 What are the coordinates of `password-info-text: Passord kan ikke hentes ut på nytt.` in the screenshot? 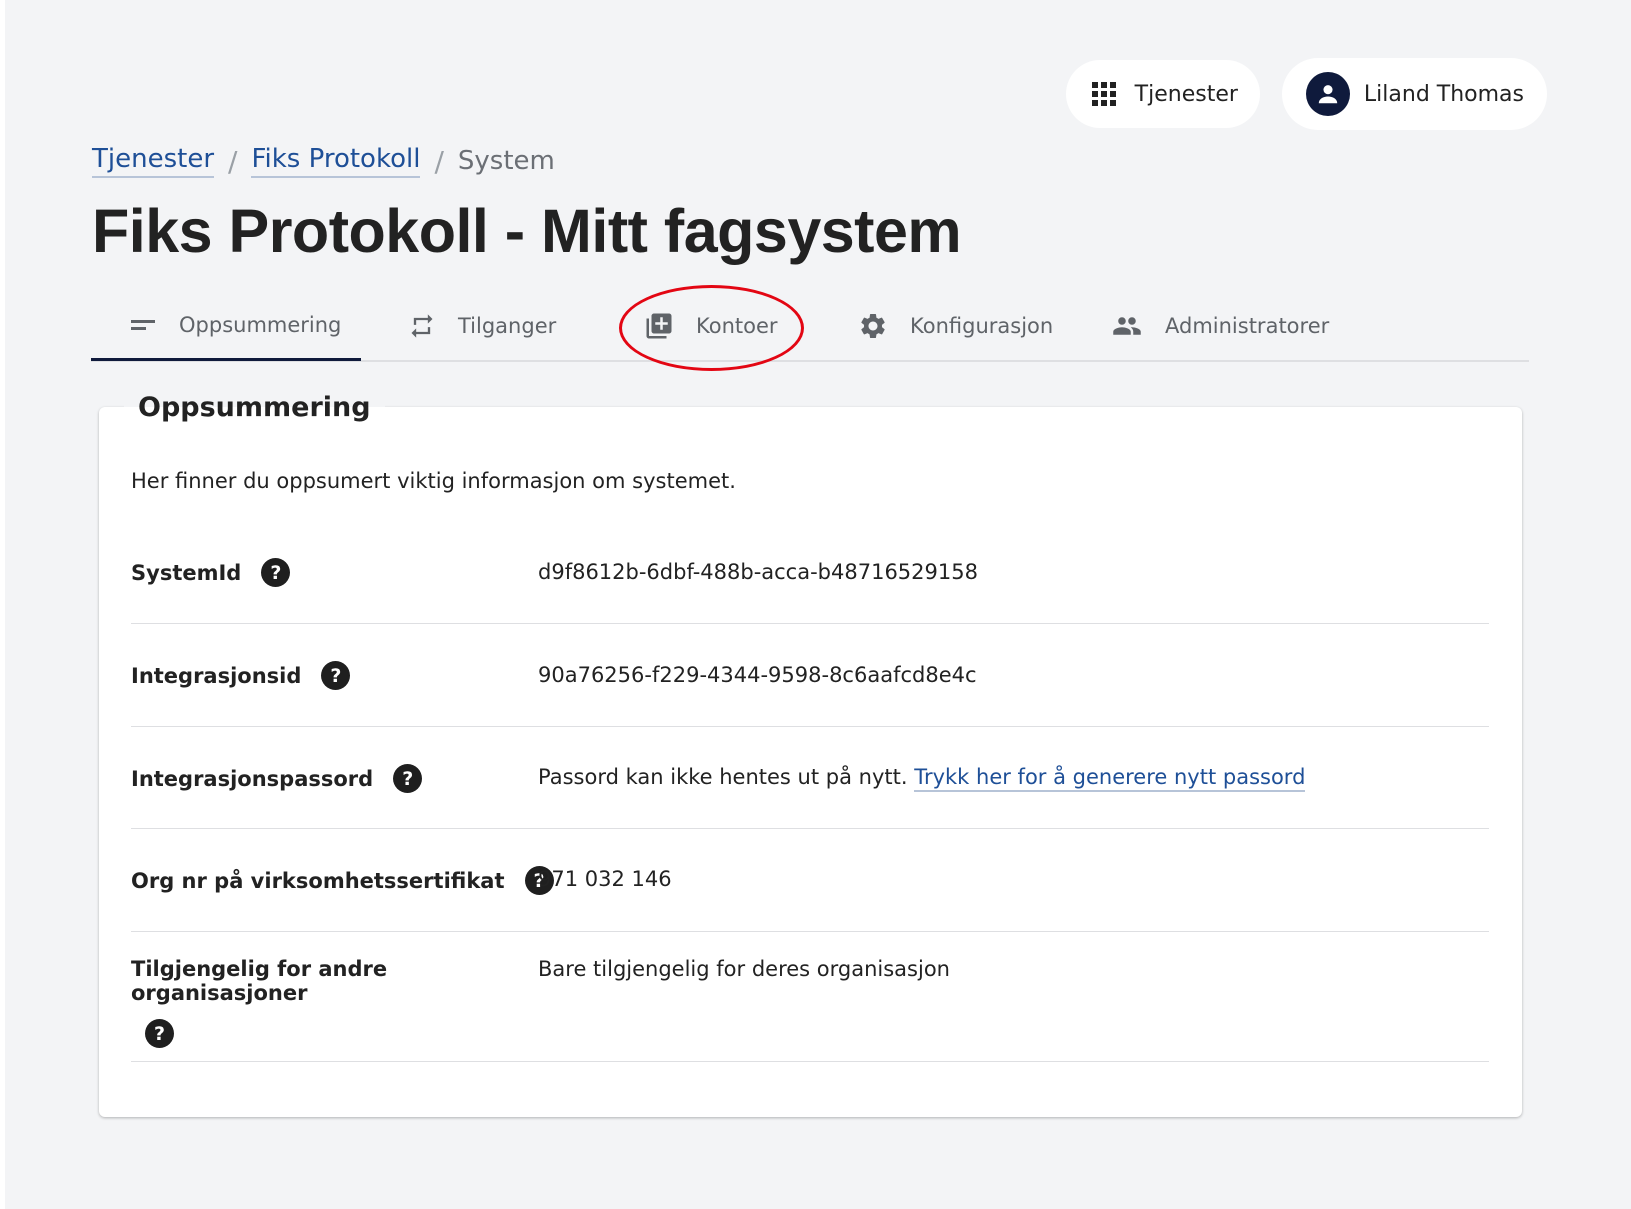 It's located at (723, 777).